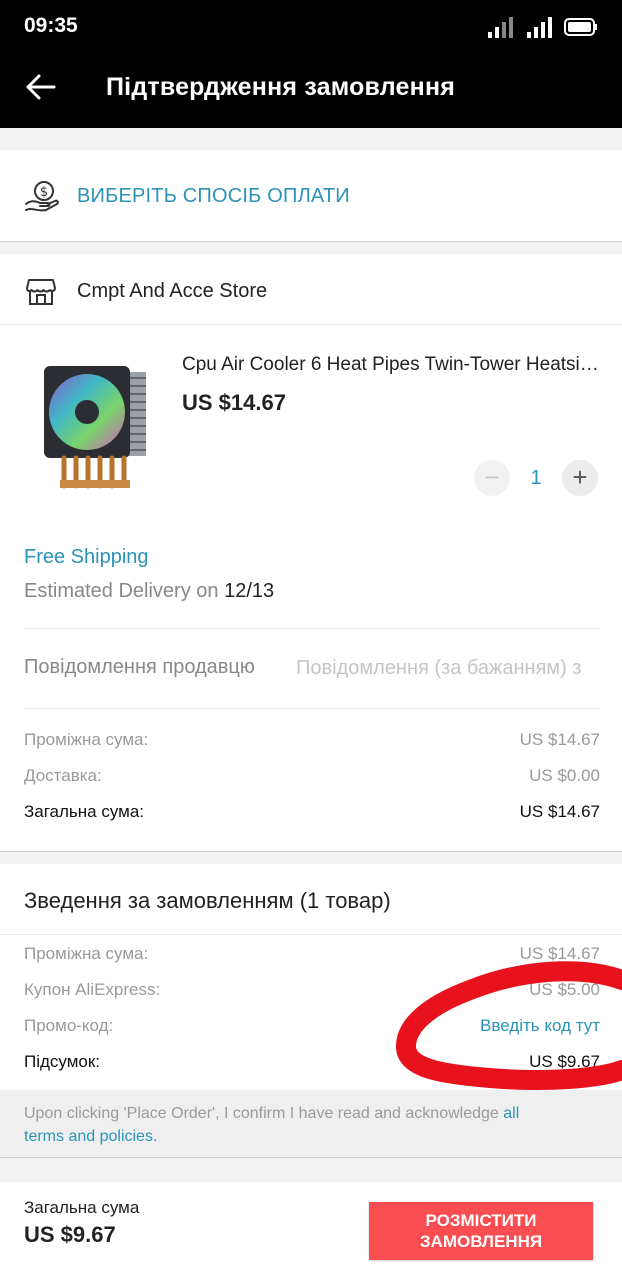 This screenshot has height=1280, width=622. I want to click on place-order-line2: ЗАМОВЛЕННЯ, so click(481, 1241).